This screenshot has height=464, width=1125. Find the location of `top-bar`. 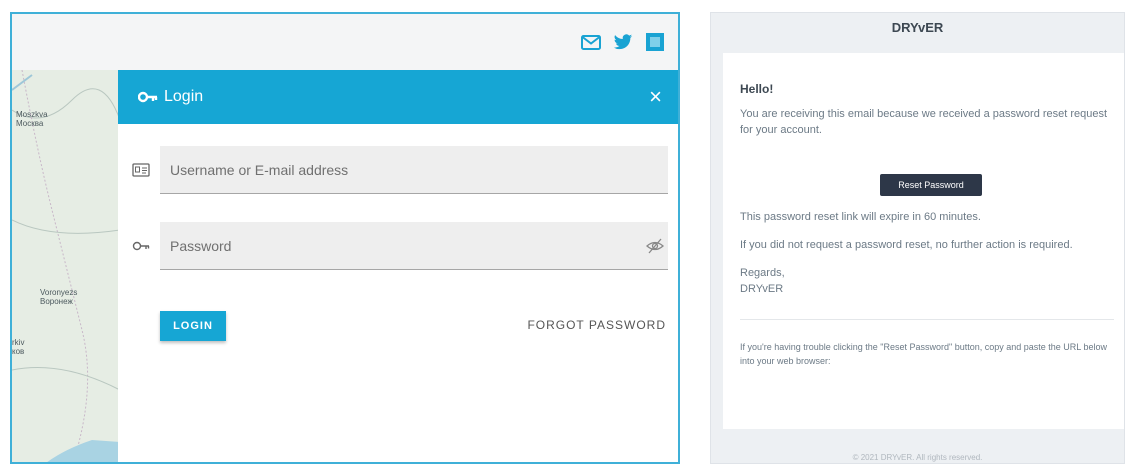

top-bar is located at coordinates (345, 42).